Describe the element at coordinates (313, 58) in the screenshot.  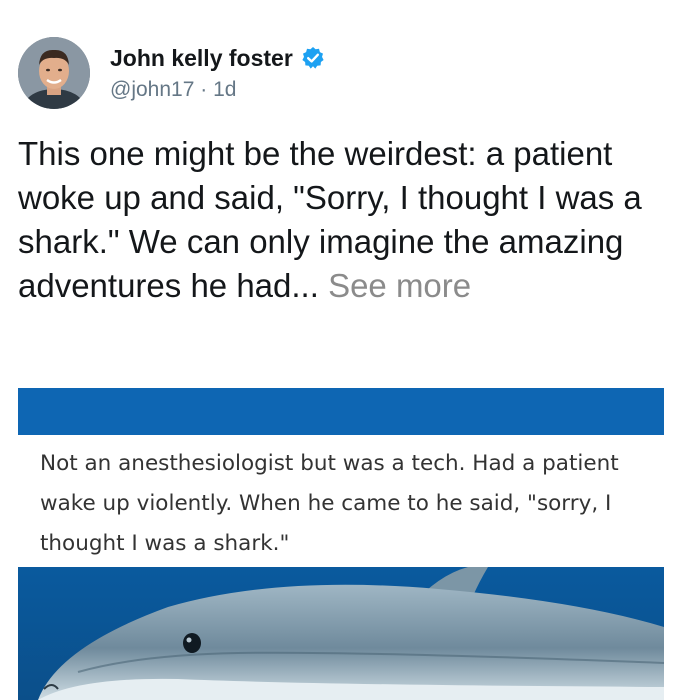
I see `verified-badge-icon` at that location.